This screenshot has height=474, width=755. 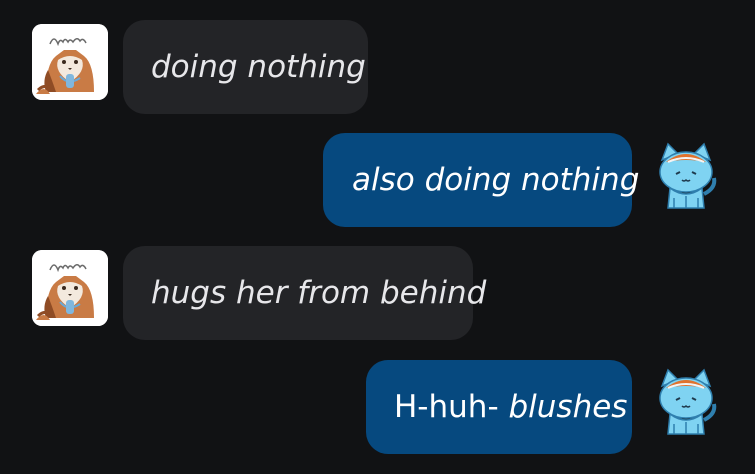 I want to click on outgoing-message-bubble: H-huh- blushes, so click(x=499, y=407).